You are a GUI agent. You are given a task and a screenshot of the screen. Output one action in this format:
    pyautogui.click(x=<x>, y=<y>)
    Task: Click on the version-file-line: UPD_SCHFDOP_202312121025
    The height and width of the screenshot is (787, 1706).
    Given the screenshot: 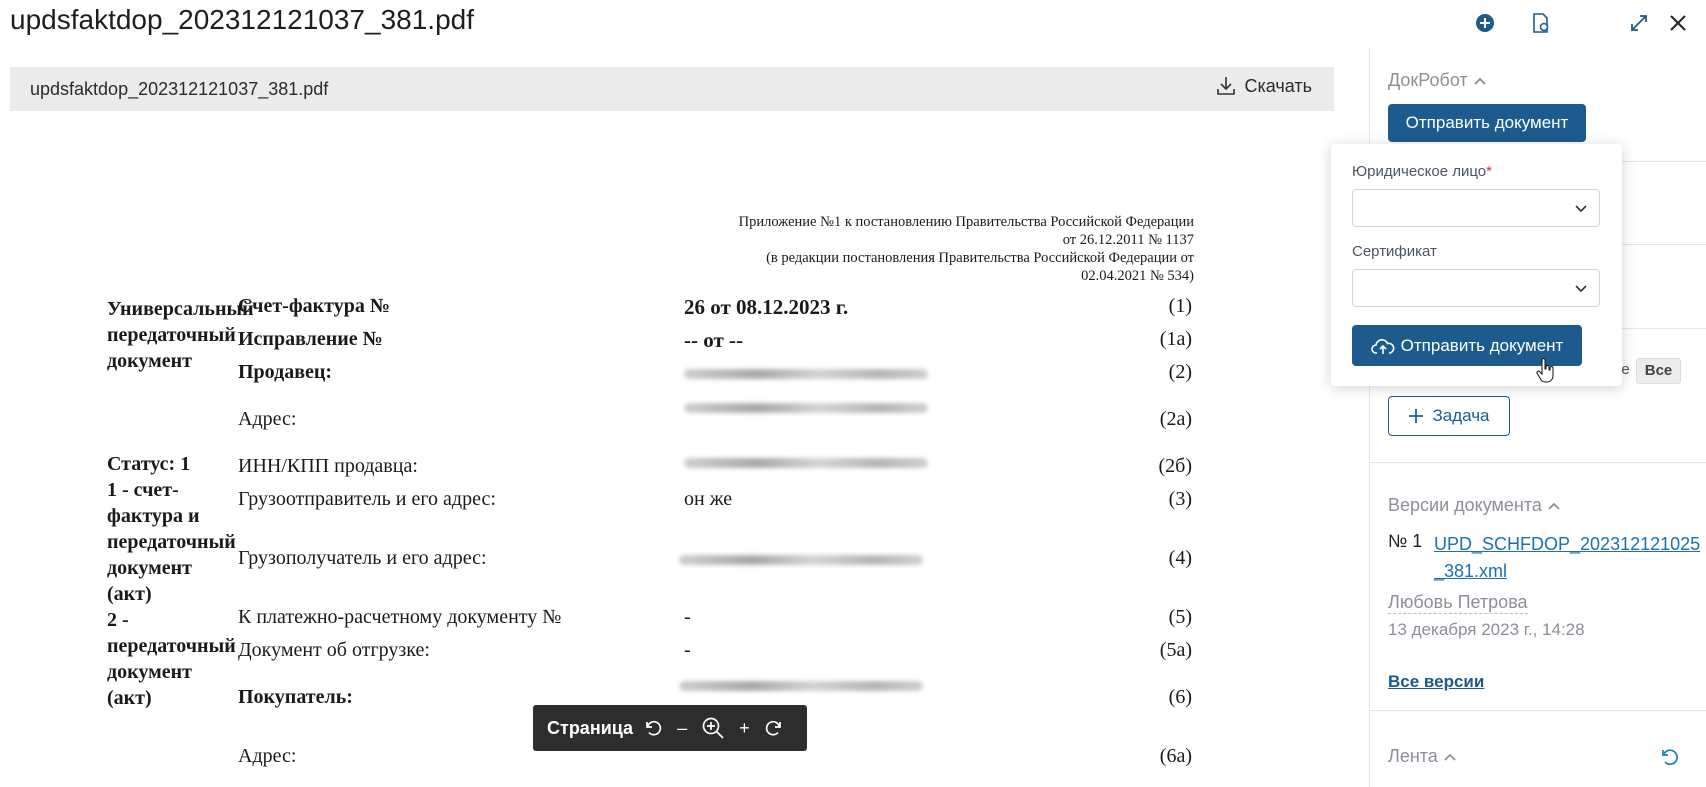 What is the action you would take?
    pyautogui.click(x=1567, y=544)
    